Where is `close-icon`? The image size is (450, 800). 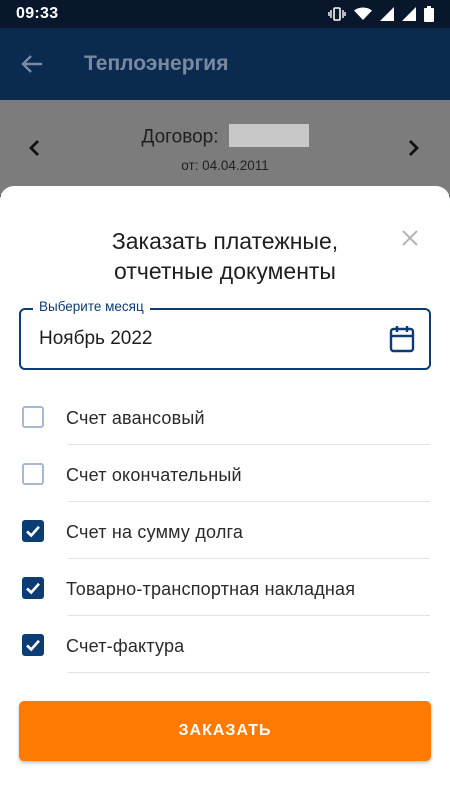
close-icon is located at coordinates (410, 238).